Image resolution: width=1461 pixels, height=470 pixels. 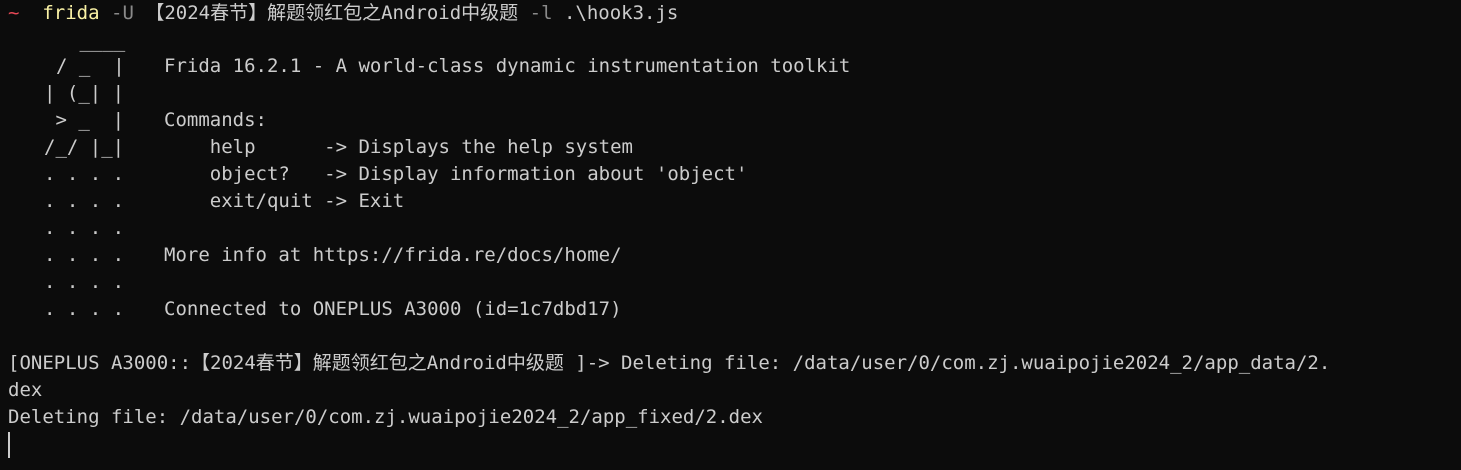 What do you see at coordinates (84, 147) in the screenshot?
I see `logo-line-4: /_/ |_|` at bounding box center [84, 147].